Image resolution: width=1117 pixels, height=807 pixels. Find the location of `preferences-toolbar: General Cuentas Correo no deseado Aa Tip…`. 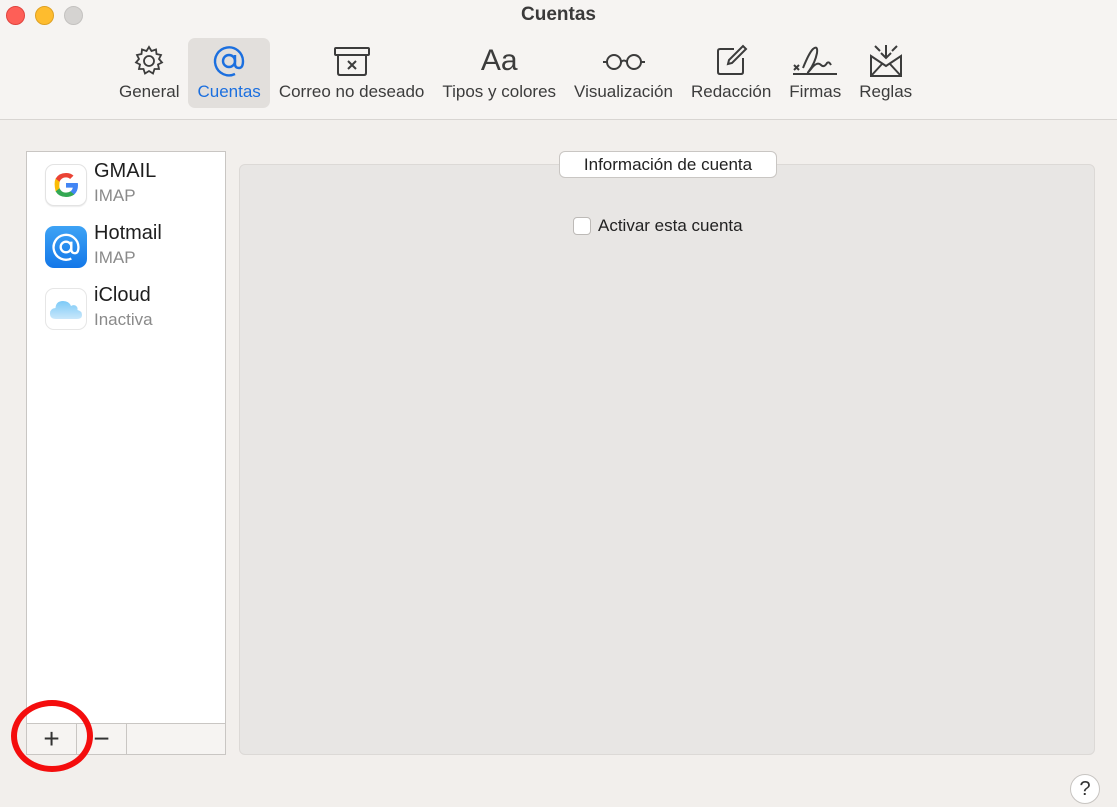

preferences-toolbar: General Cuentas Correo no deseado Aa Tip… is located at coordinates (515, 73).